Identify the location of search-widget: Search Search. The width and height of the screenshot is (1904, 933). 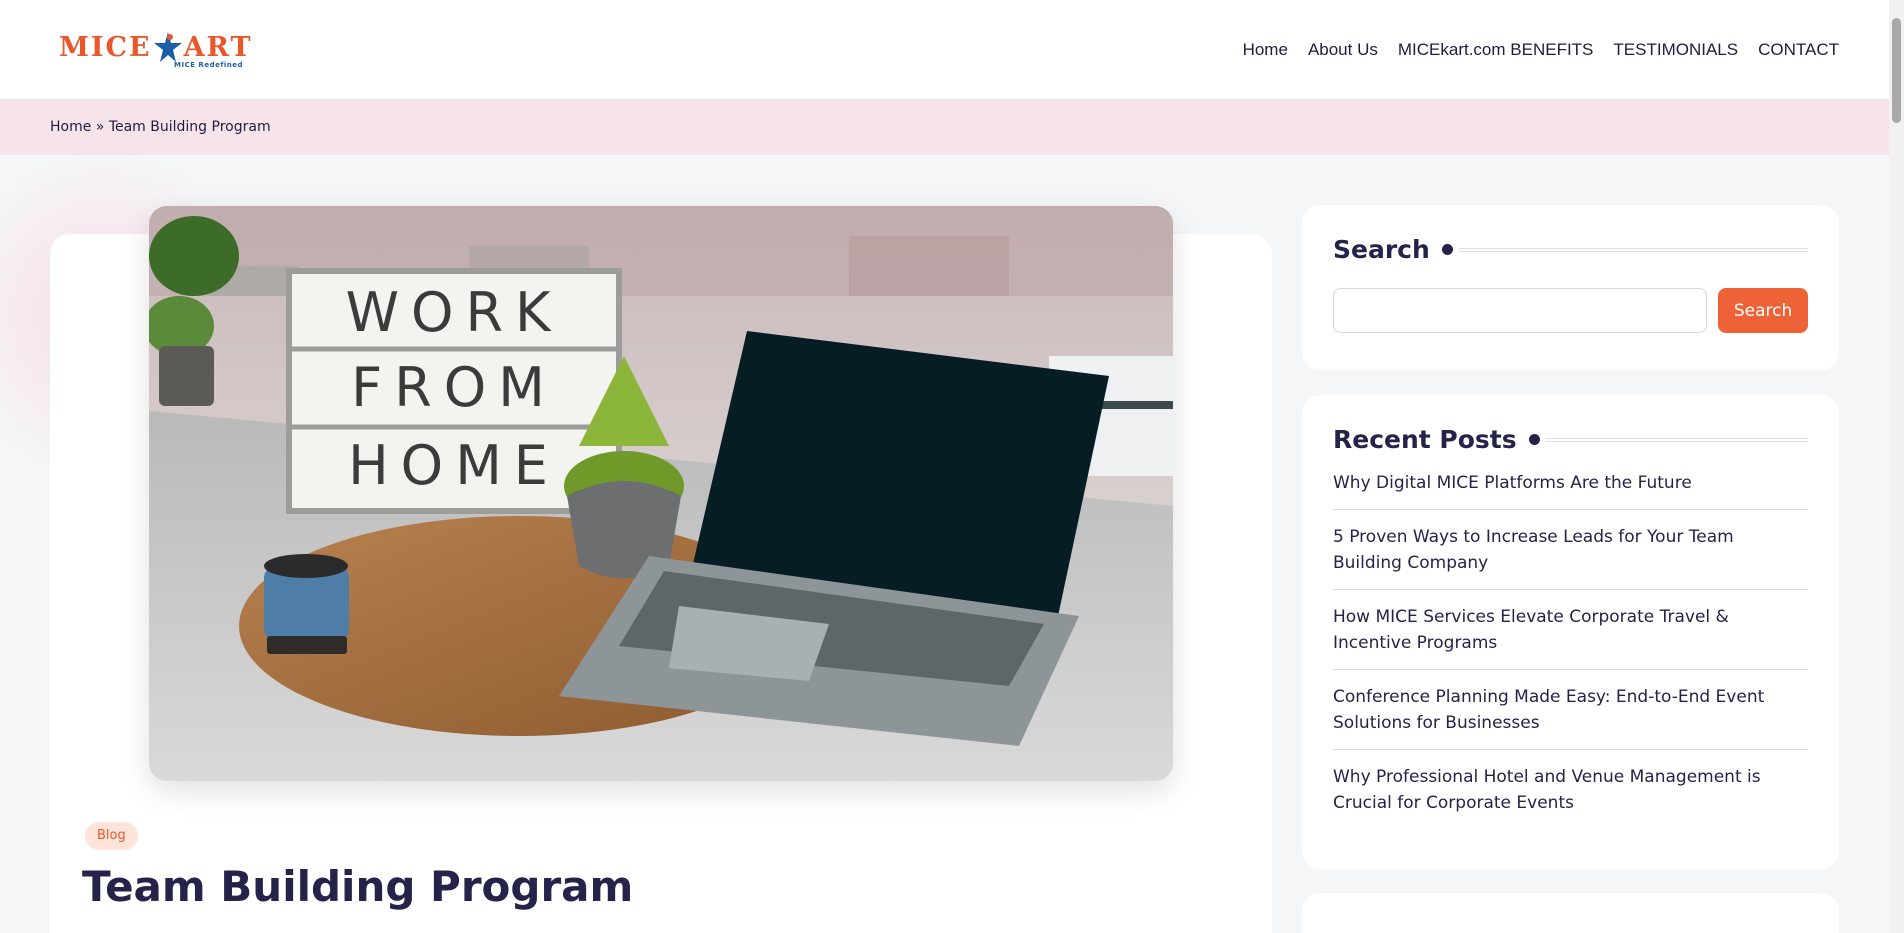
(1570, 287).